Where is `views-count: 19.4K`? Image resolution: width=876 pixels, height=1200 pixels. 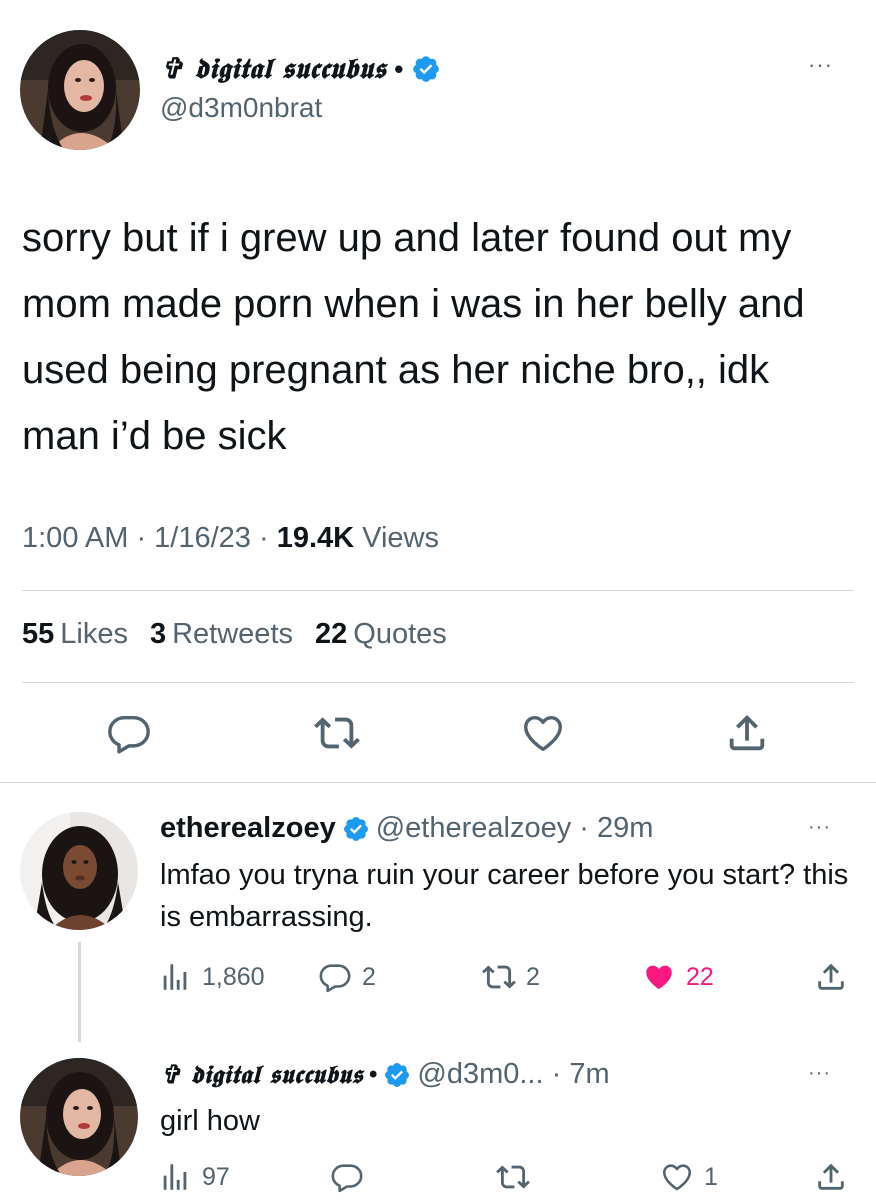 views-count: 19.4K is located at coordinates (315, 538).